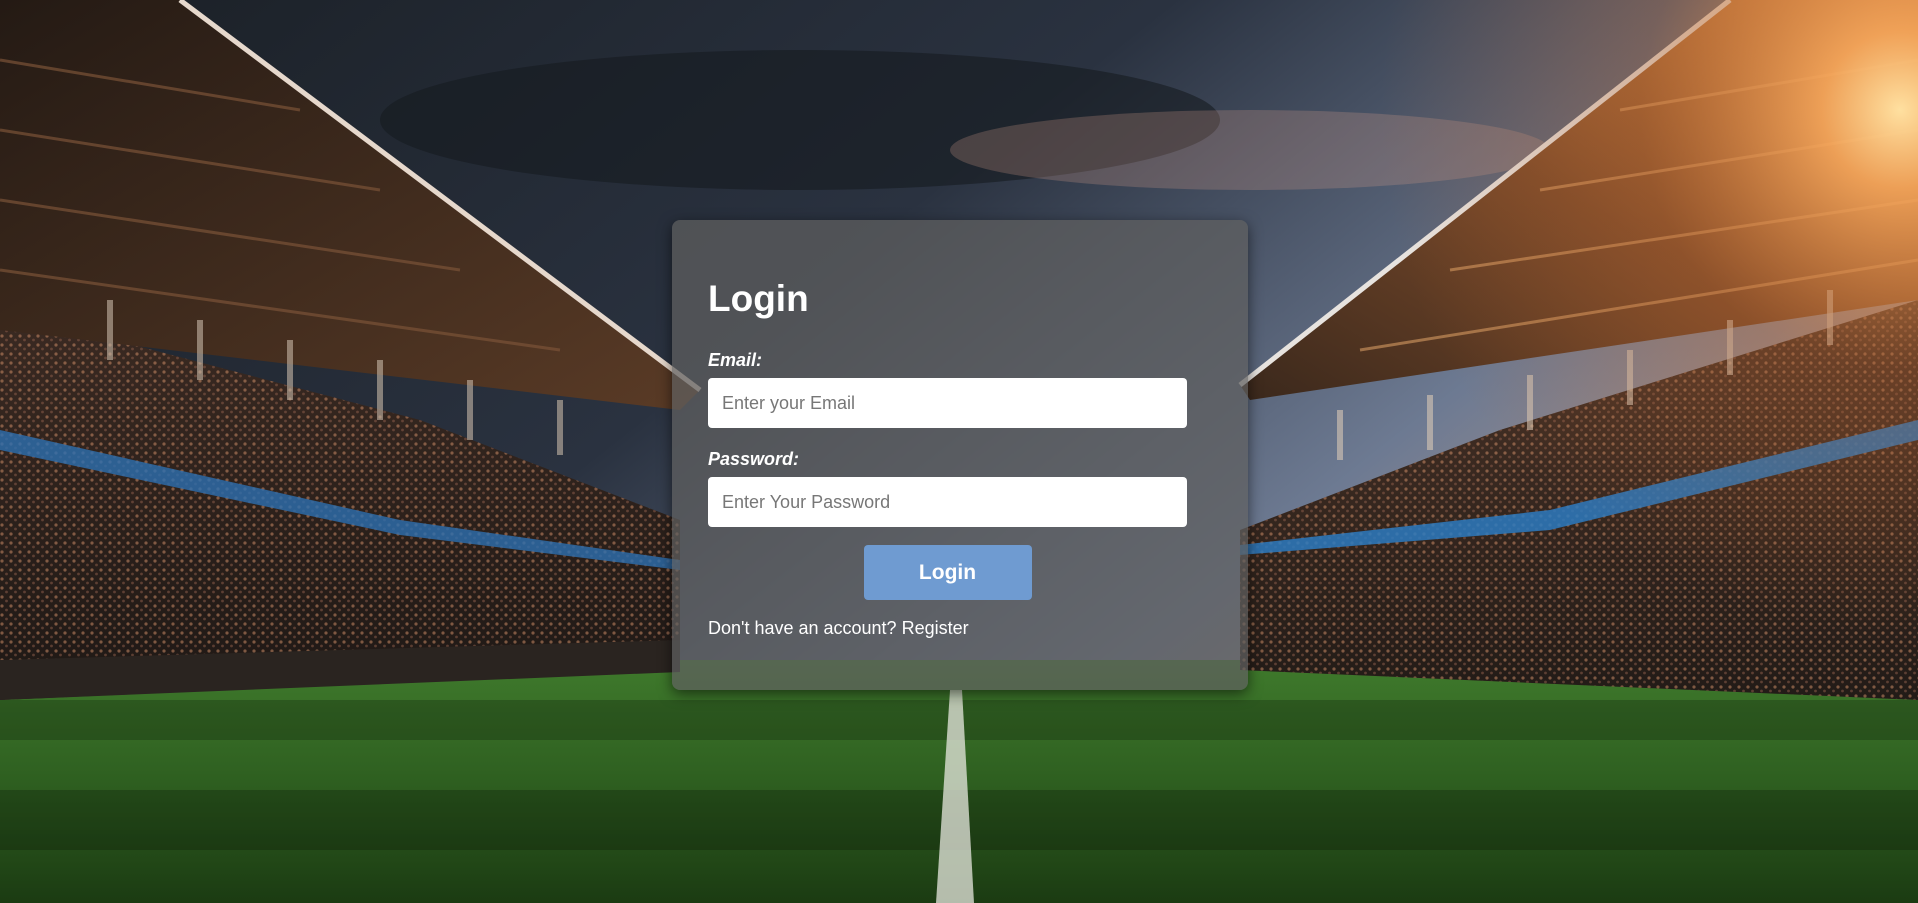 The height and width of the screenshot is (903, 1918). I want to click on password-label: Password:, so click(754, 459).